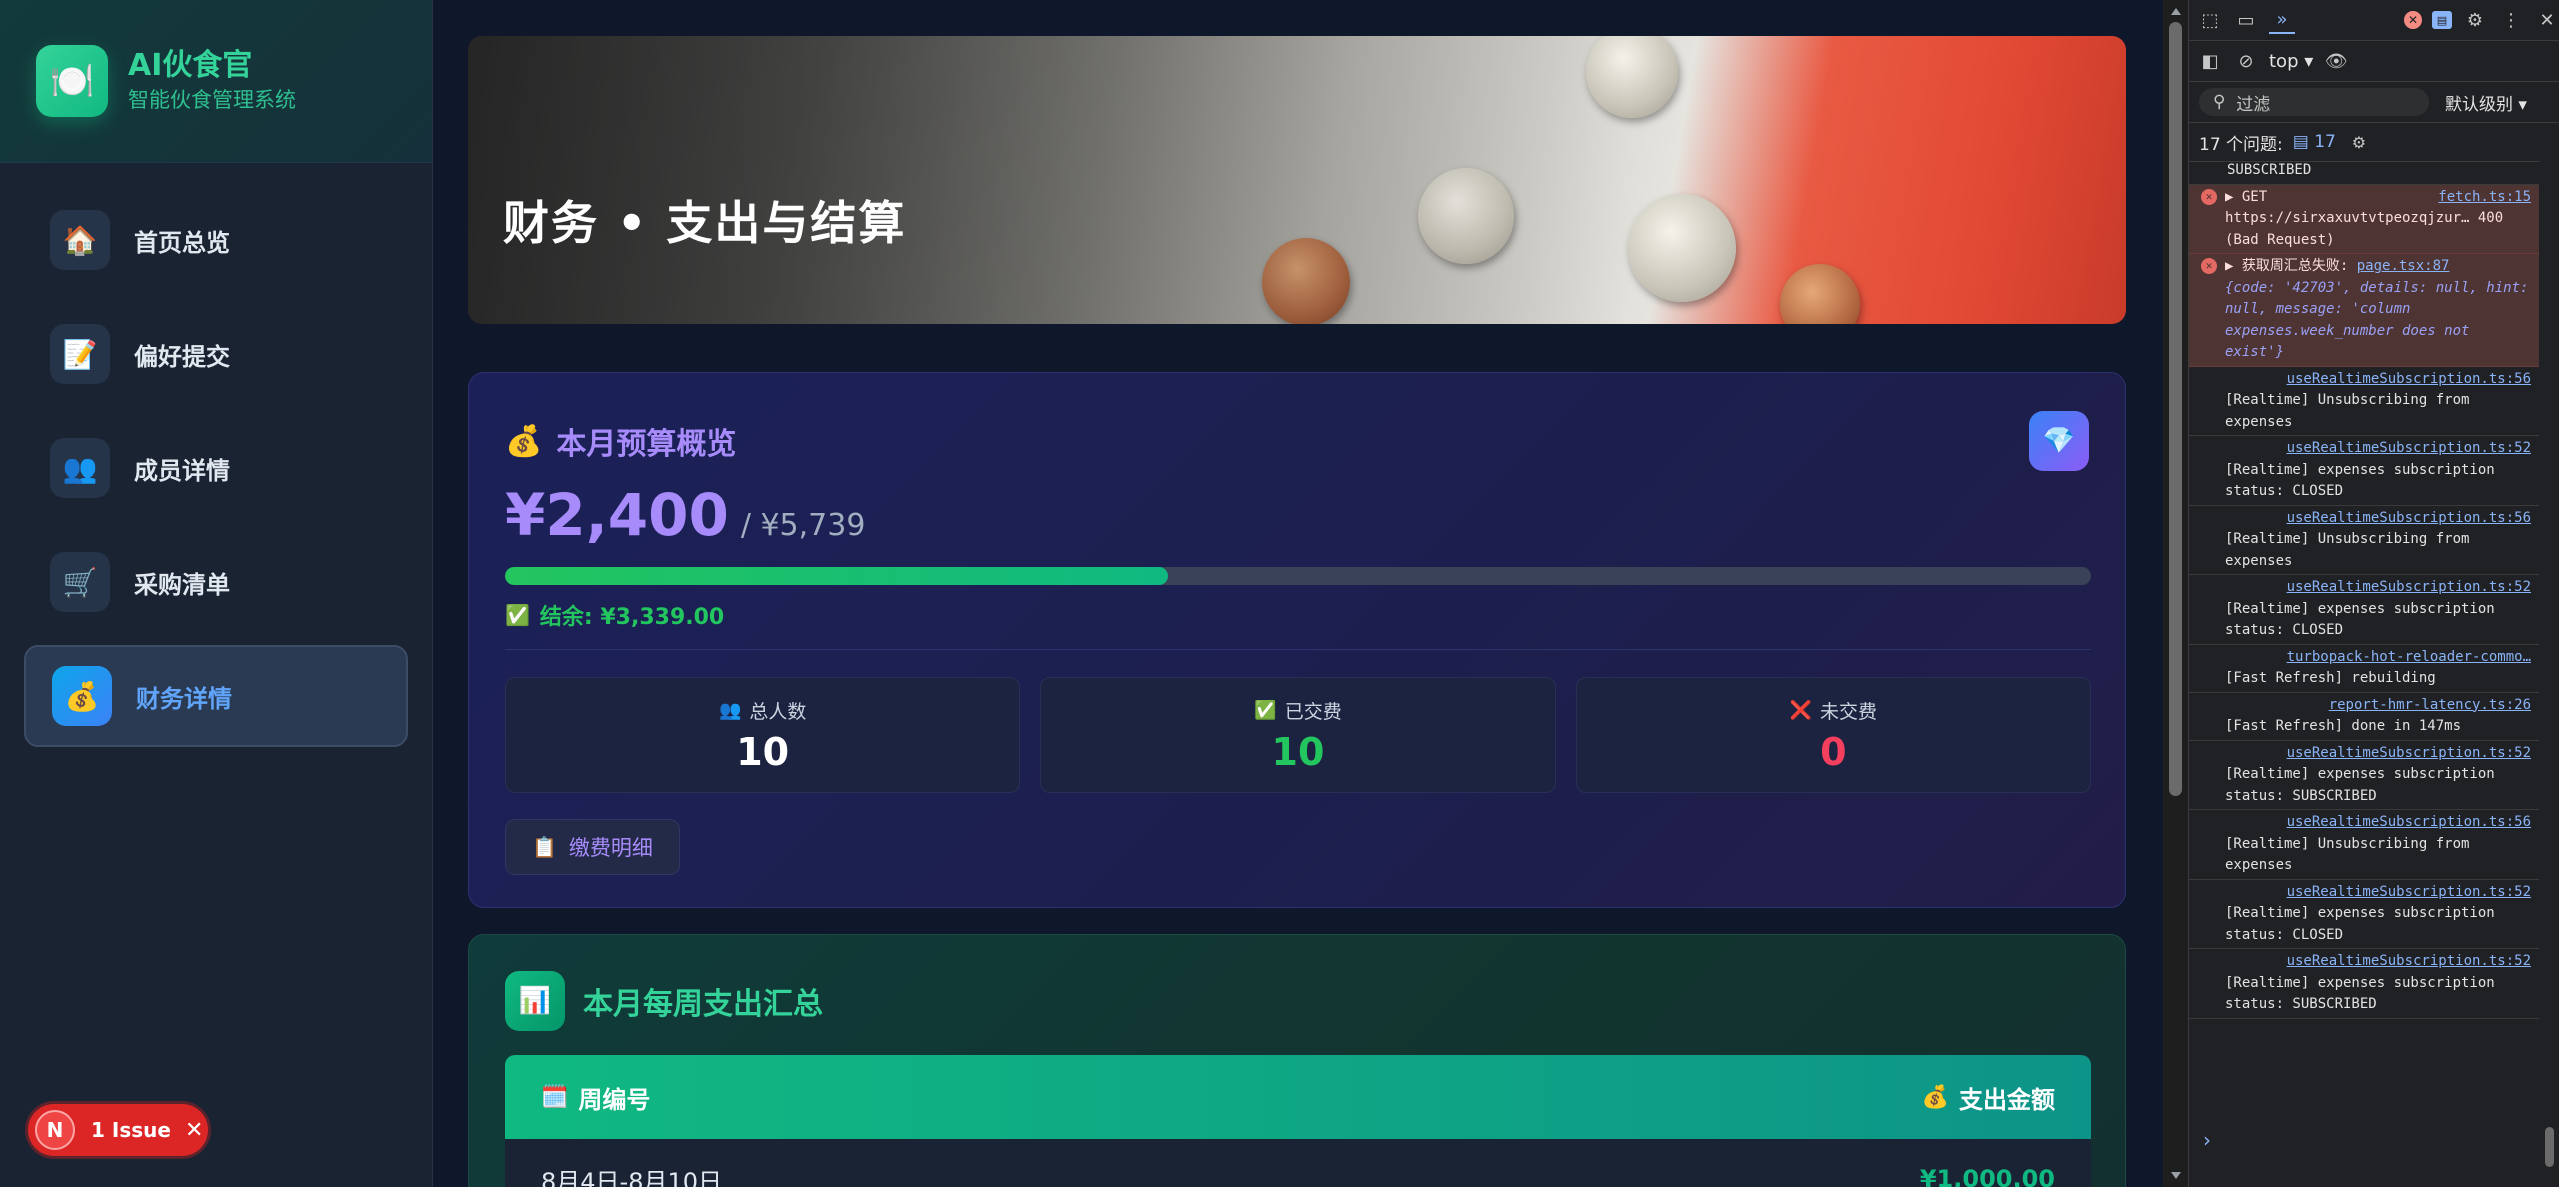  I want to click on inspect-element-icon: ⬚, so click(2210, 20).